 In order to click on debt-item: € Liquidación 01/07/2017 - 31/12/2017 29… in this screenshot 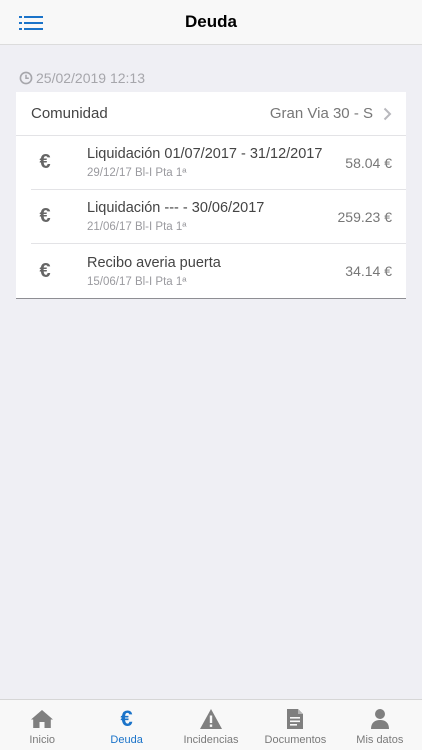, I will do `click(218, 163)`.